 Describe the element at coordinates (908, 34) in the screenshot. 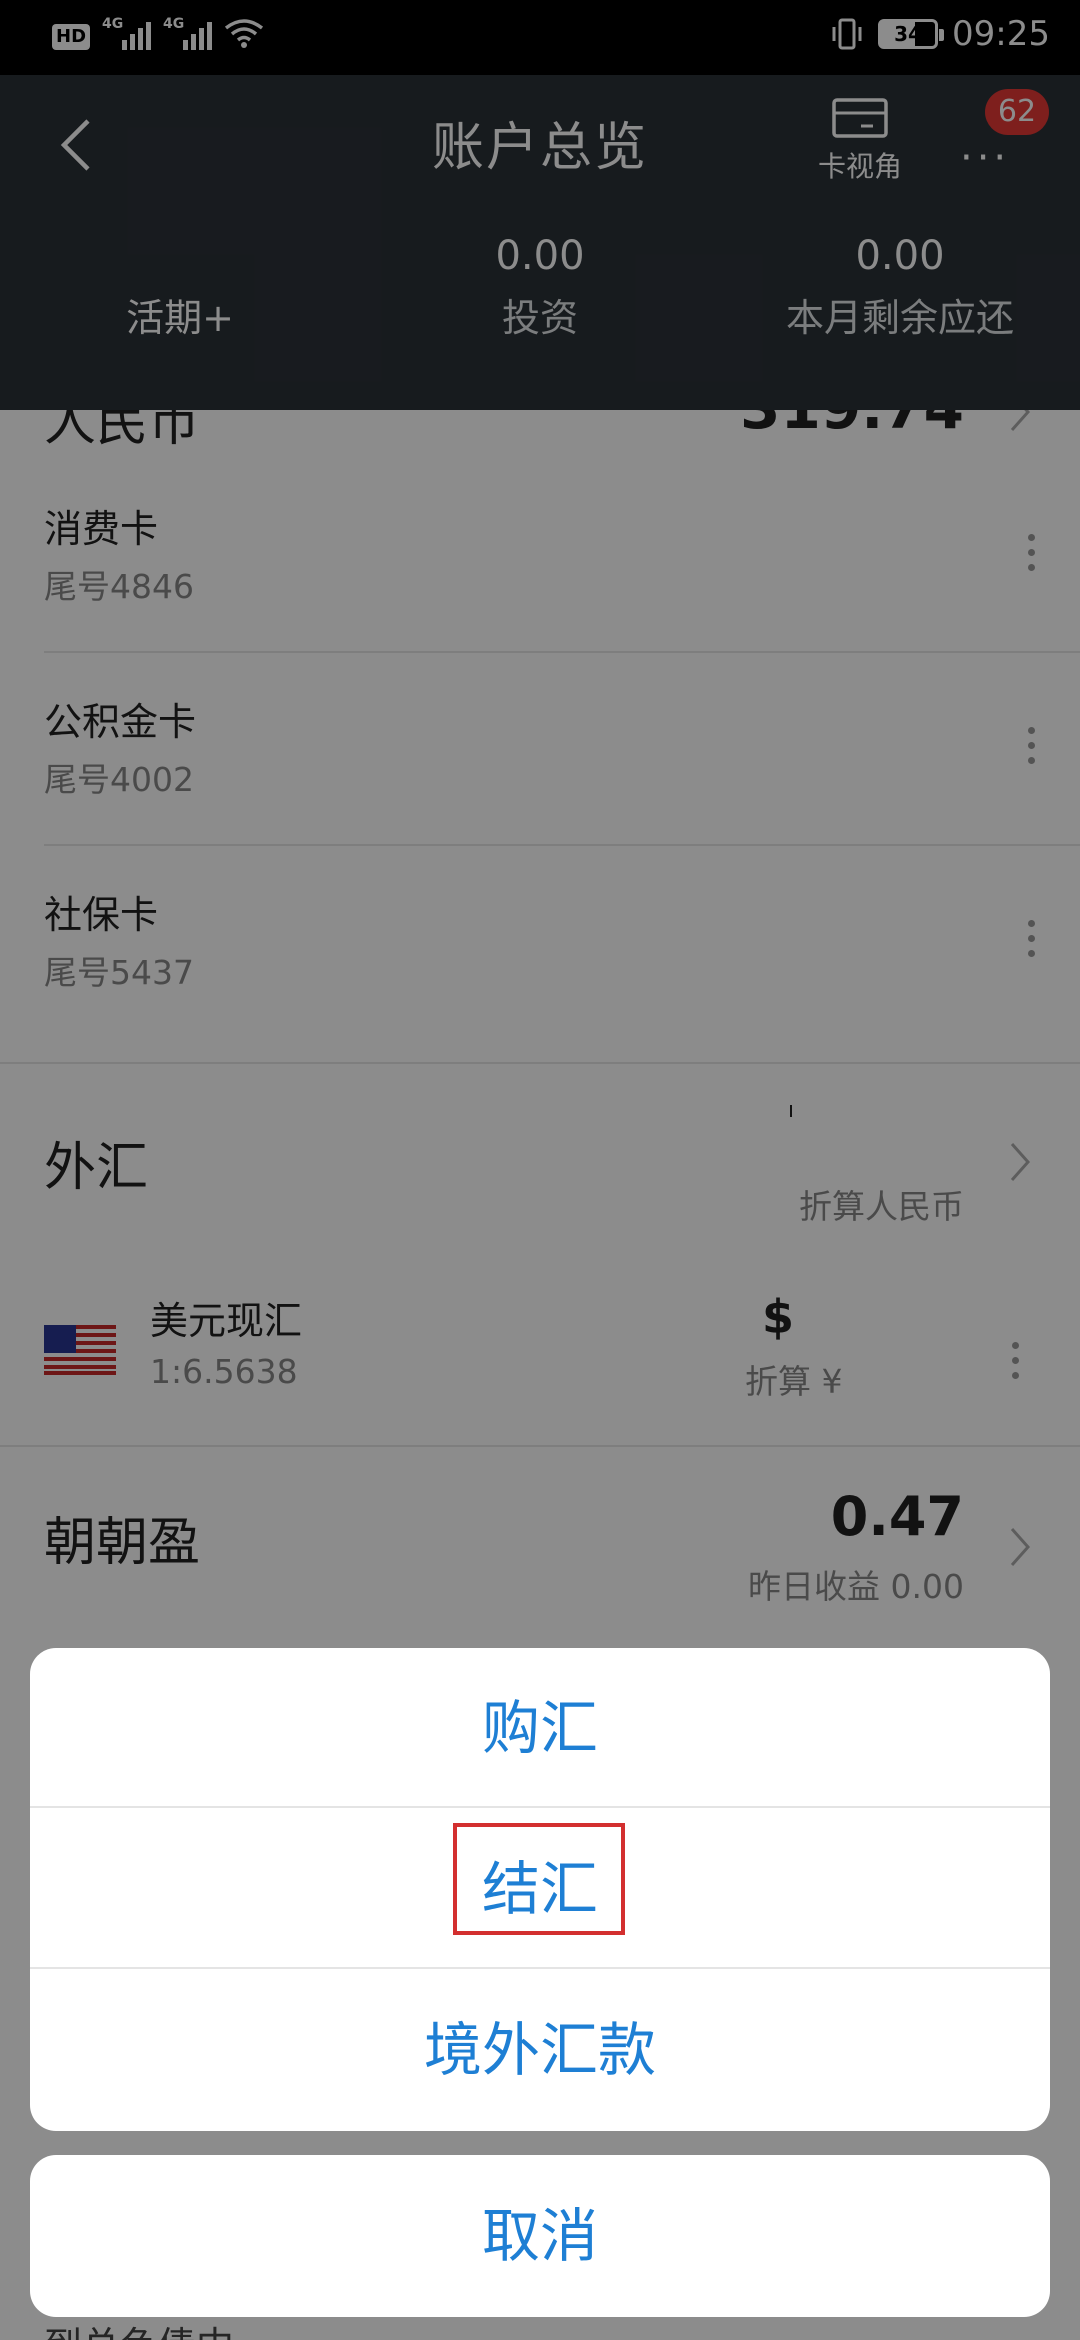

I see `battery-level: 34` at that location.